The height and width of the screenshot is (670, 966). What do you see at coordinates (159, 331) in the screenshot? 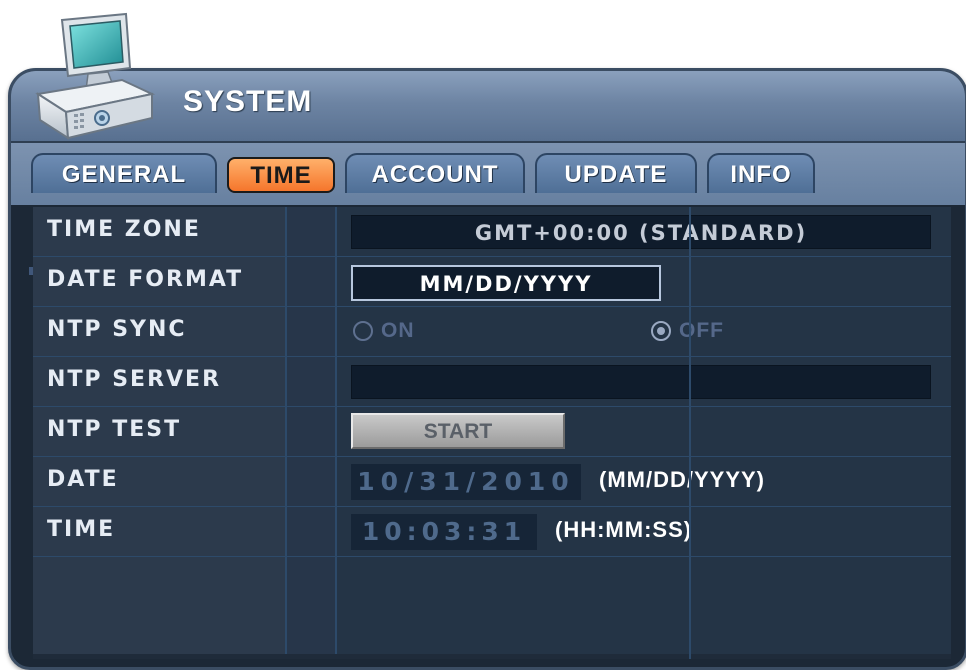
I see `ntp-sync-label: NTP SYNC` at bounding box center [159, 331].